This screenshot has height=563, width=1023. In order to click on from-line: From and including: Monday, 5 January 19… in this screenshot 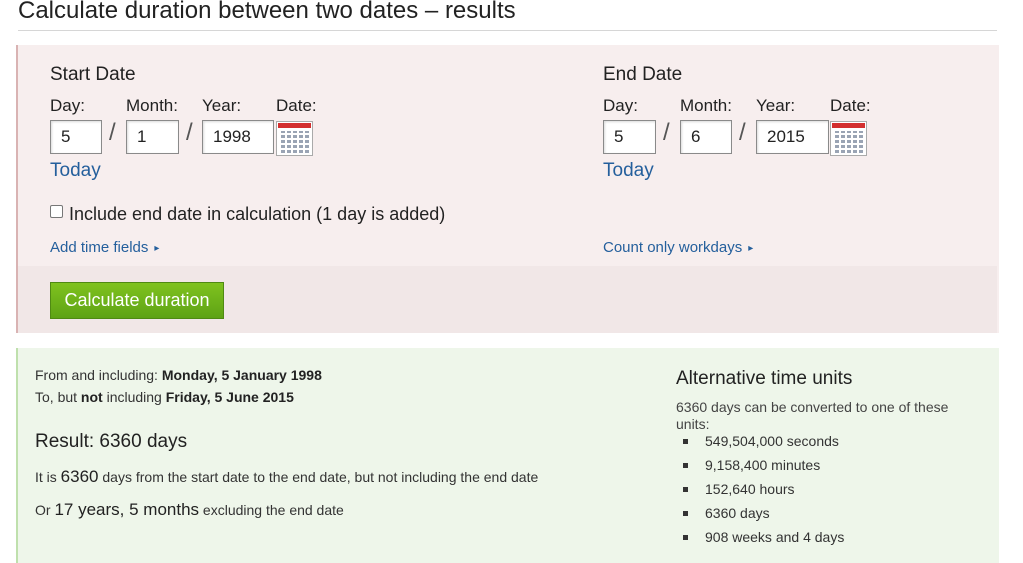, I will do `click(178, 375)`.